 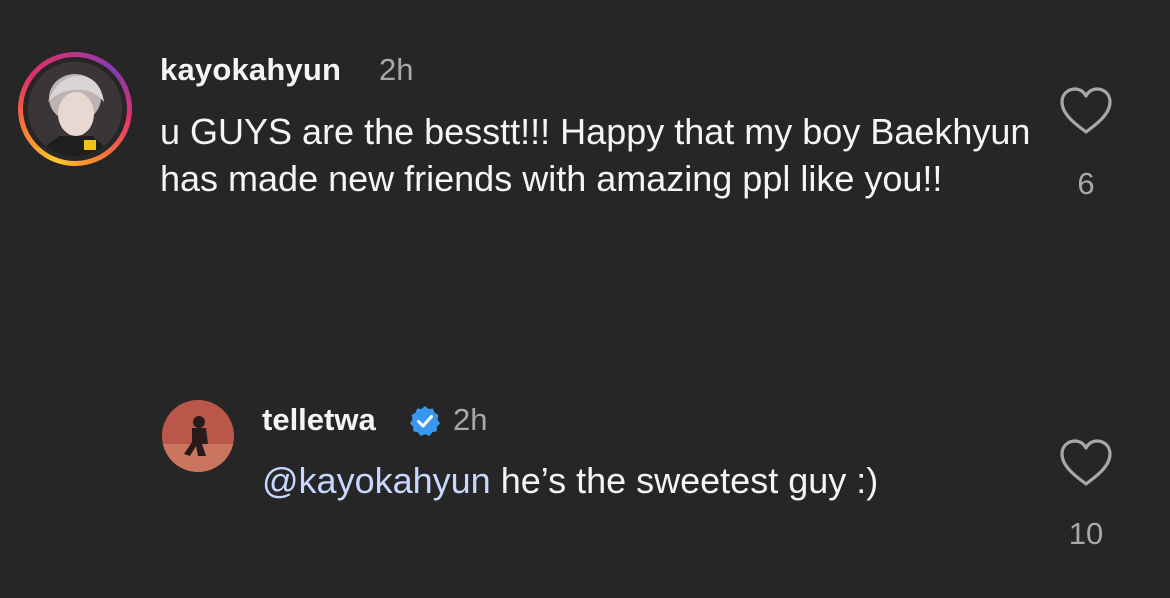 What do you see at coordinates (425, 421) in the screenshot?
I see `verified-badge-icon` at bounding box center [425, 421].